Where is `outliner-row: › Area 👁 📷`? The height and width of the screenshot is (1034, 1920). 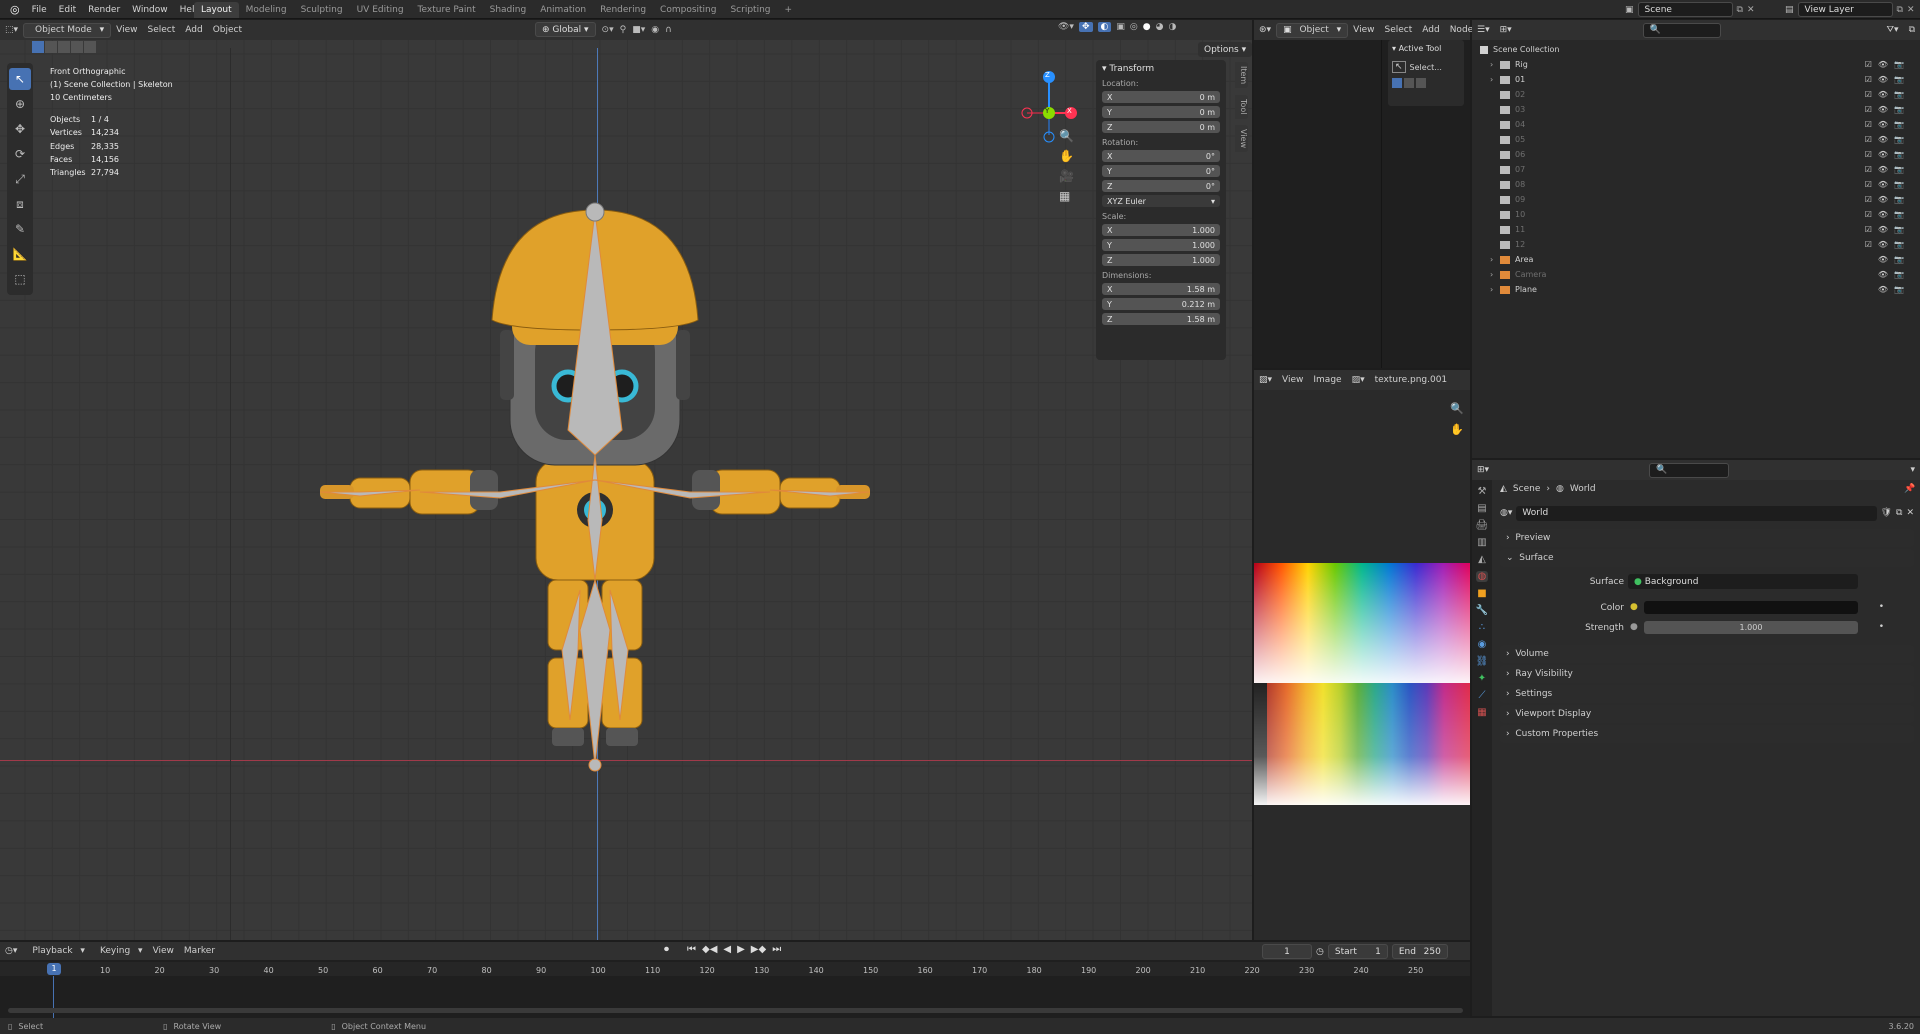 outliner-row: › Area 👁 📷 is located at coordinates (1696, 259).